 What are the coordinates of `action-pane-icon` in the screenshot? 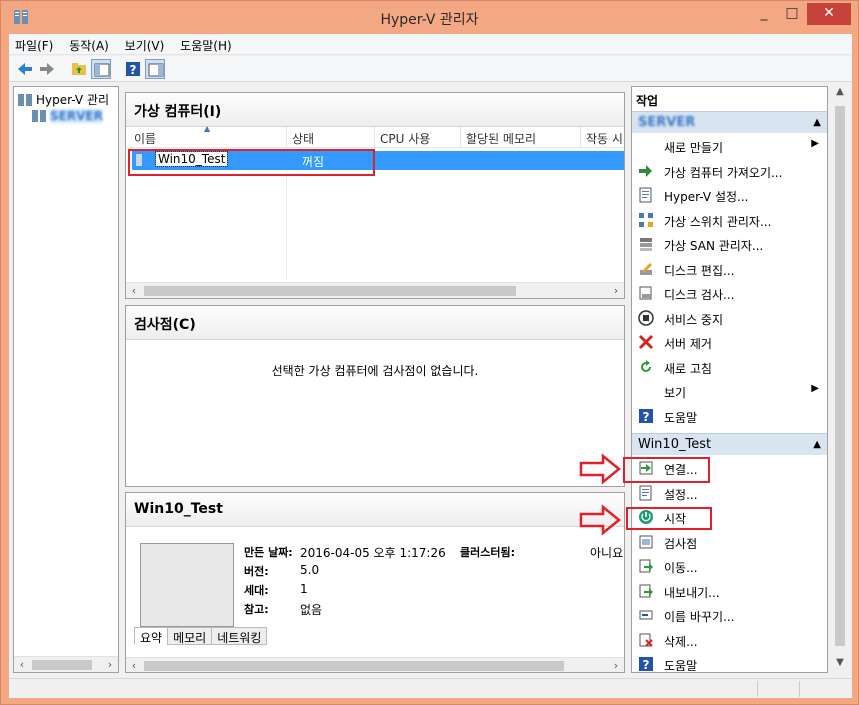 It's located at (155, 69).